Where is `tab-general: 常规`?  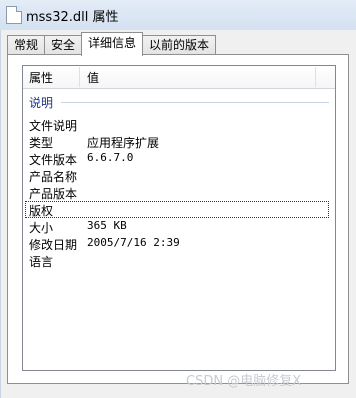
tab-general: 常规 is located at coordinates (26, 45).